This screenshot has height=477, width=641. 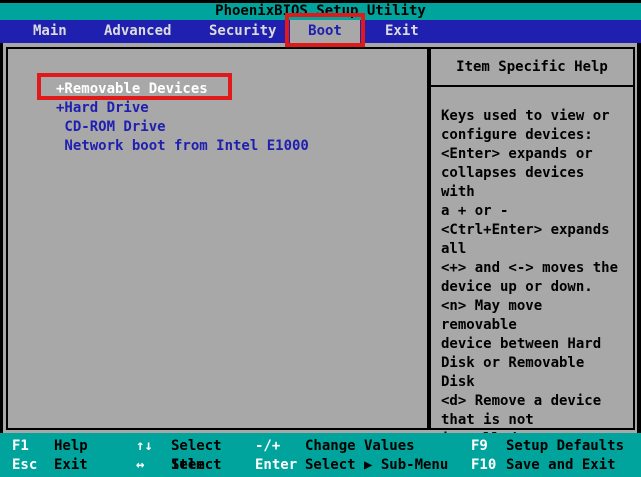 I want to click on tab-exit: Exit, so click(x=402, y=31).